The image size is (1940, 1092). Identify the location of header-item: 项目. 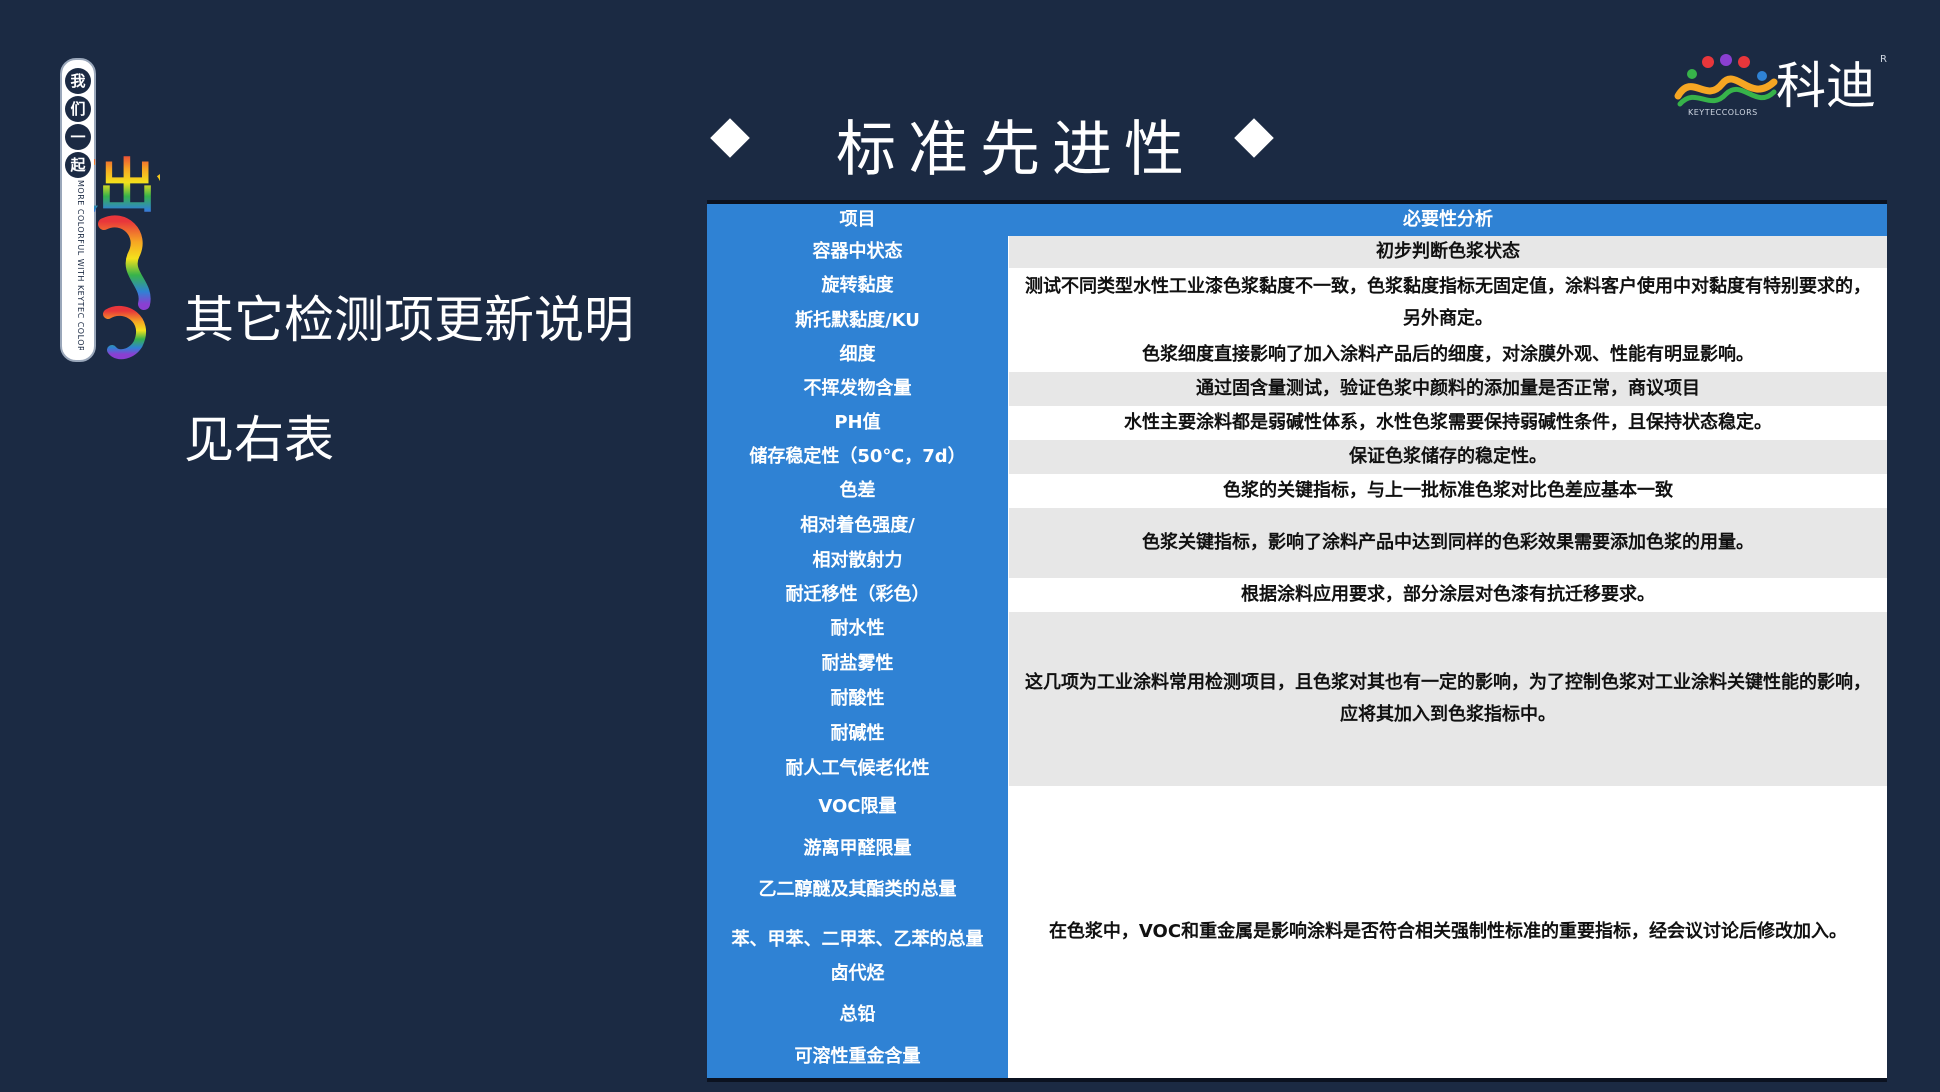
(857, 219).